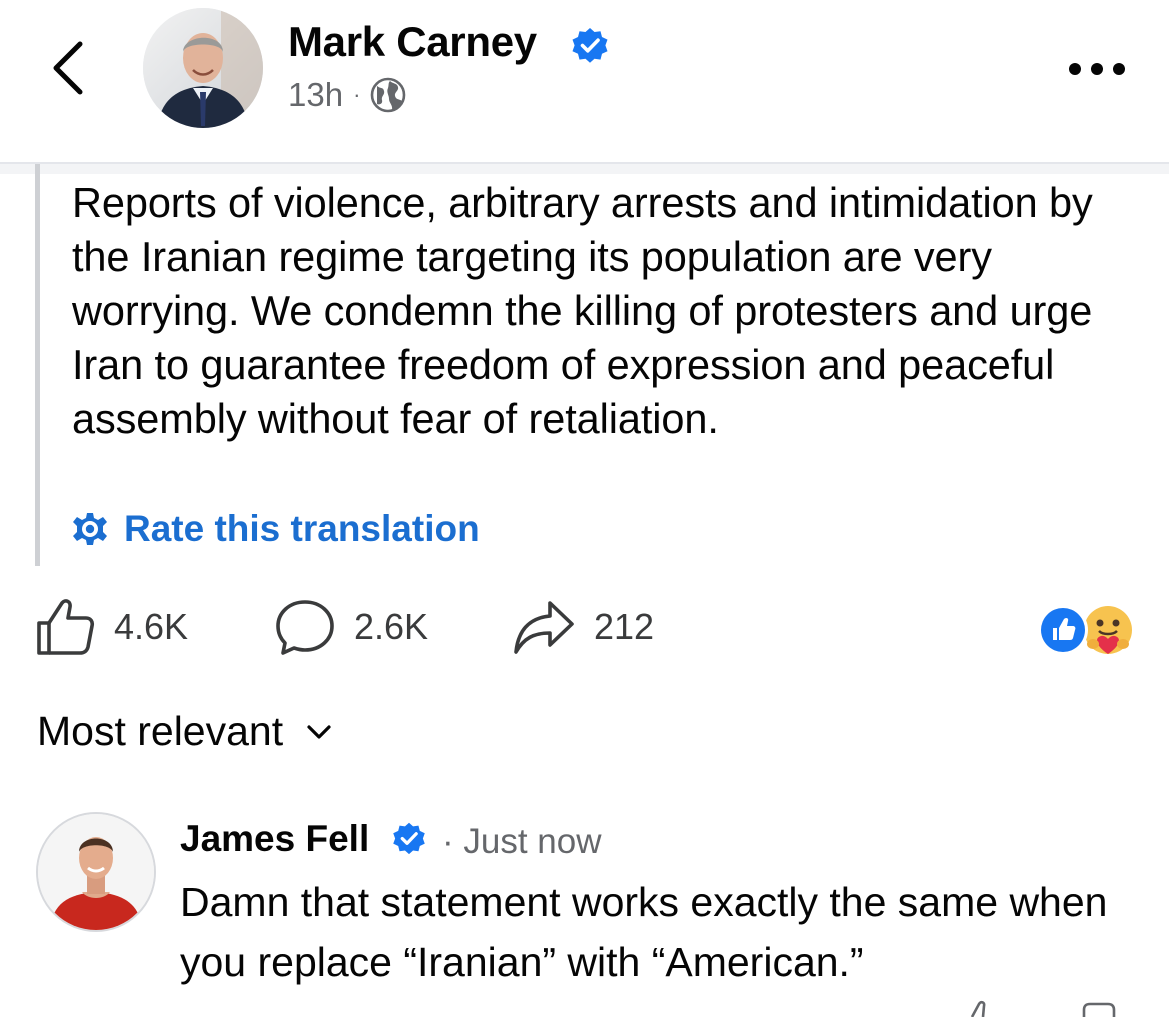 The height and width of the screenshot is (1017, 1169). Describe the element at coordinates (1063, 630) in the screenshot. I see `like-reaction-icon` at that location.